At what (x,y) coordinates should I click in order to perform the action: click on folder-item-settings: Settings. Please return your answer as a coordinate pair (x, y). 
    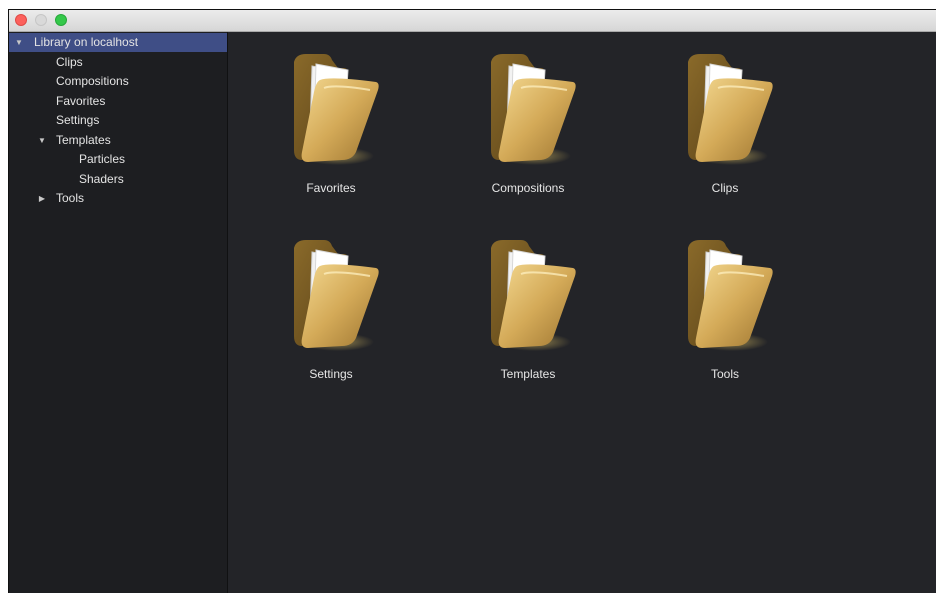
    Looking at the image, I should click on (331, 329).